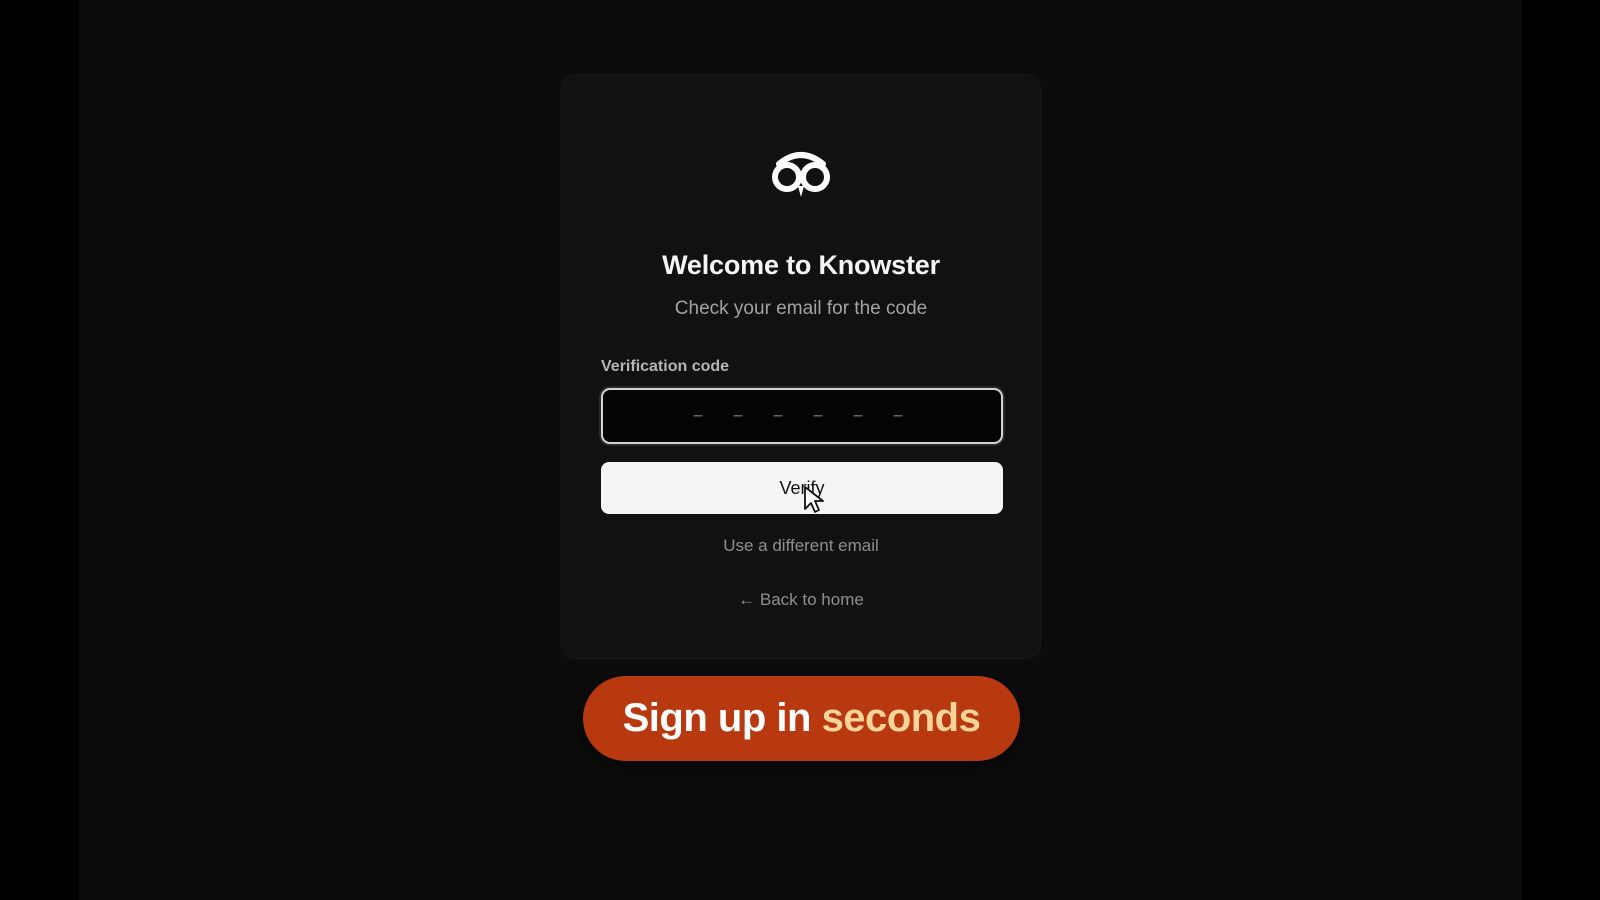 The height and width of the screenshot is (900, 1600). I want to click on promo-text: Sign up in, so click(717, 718).